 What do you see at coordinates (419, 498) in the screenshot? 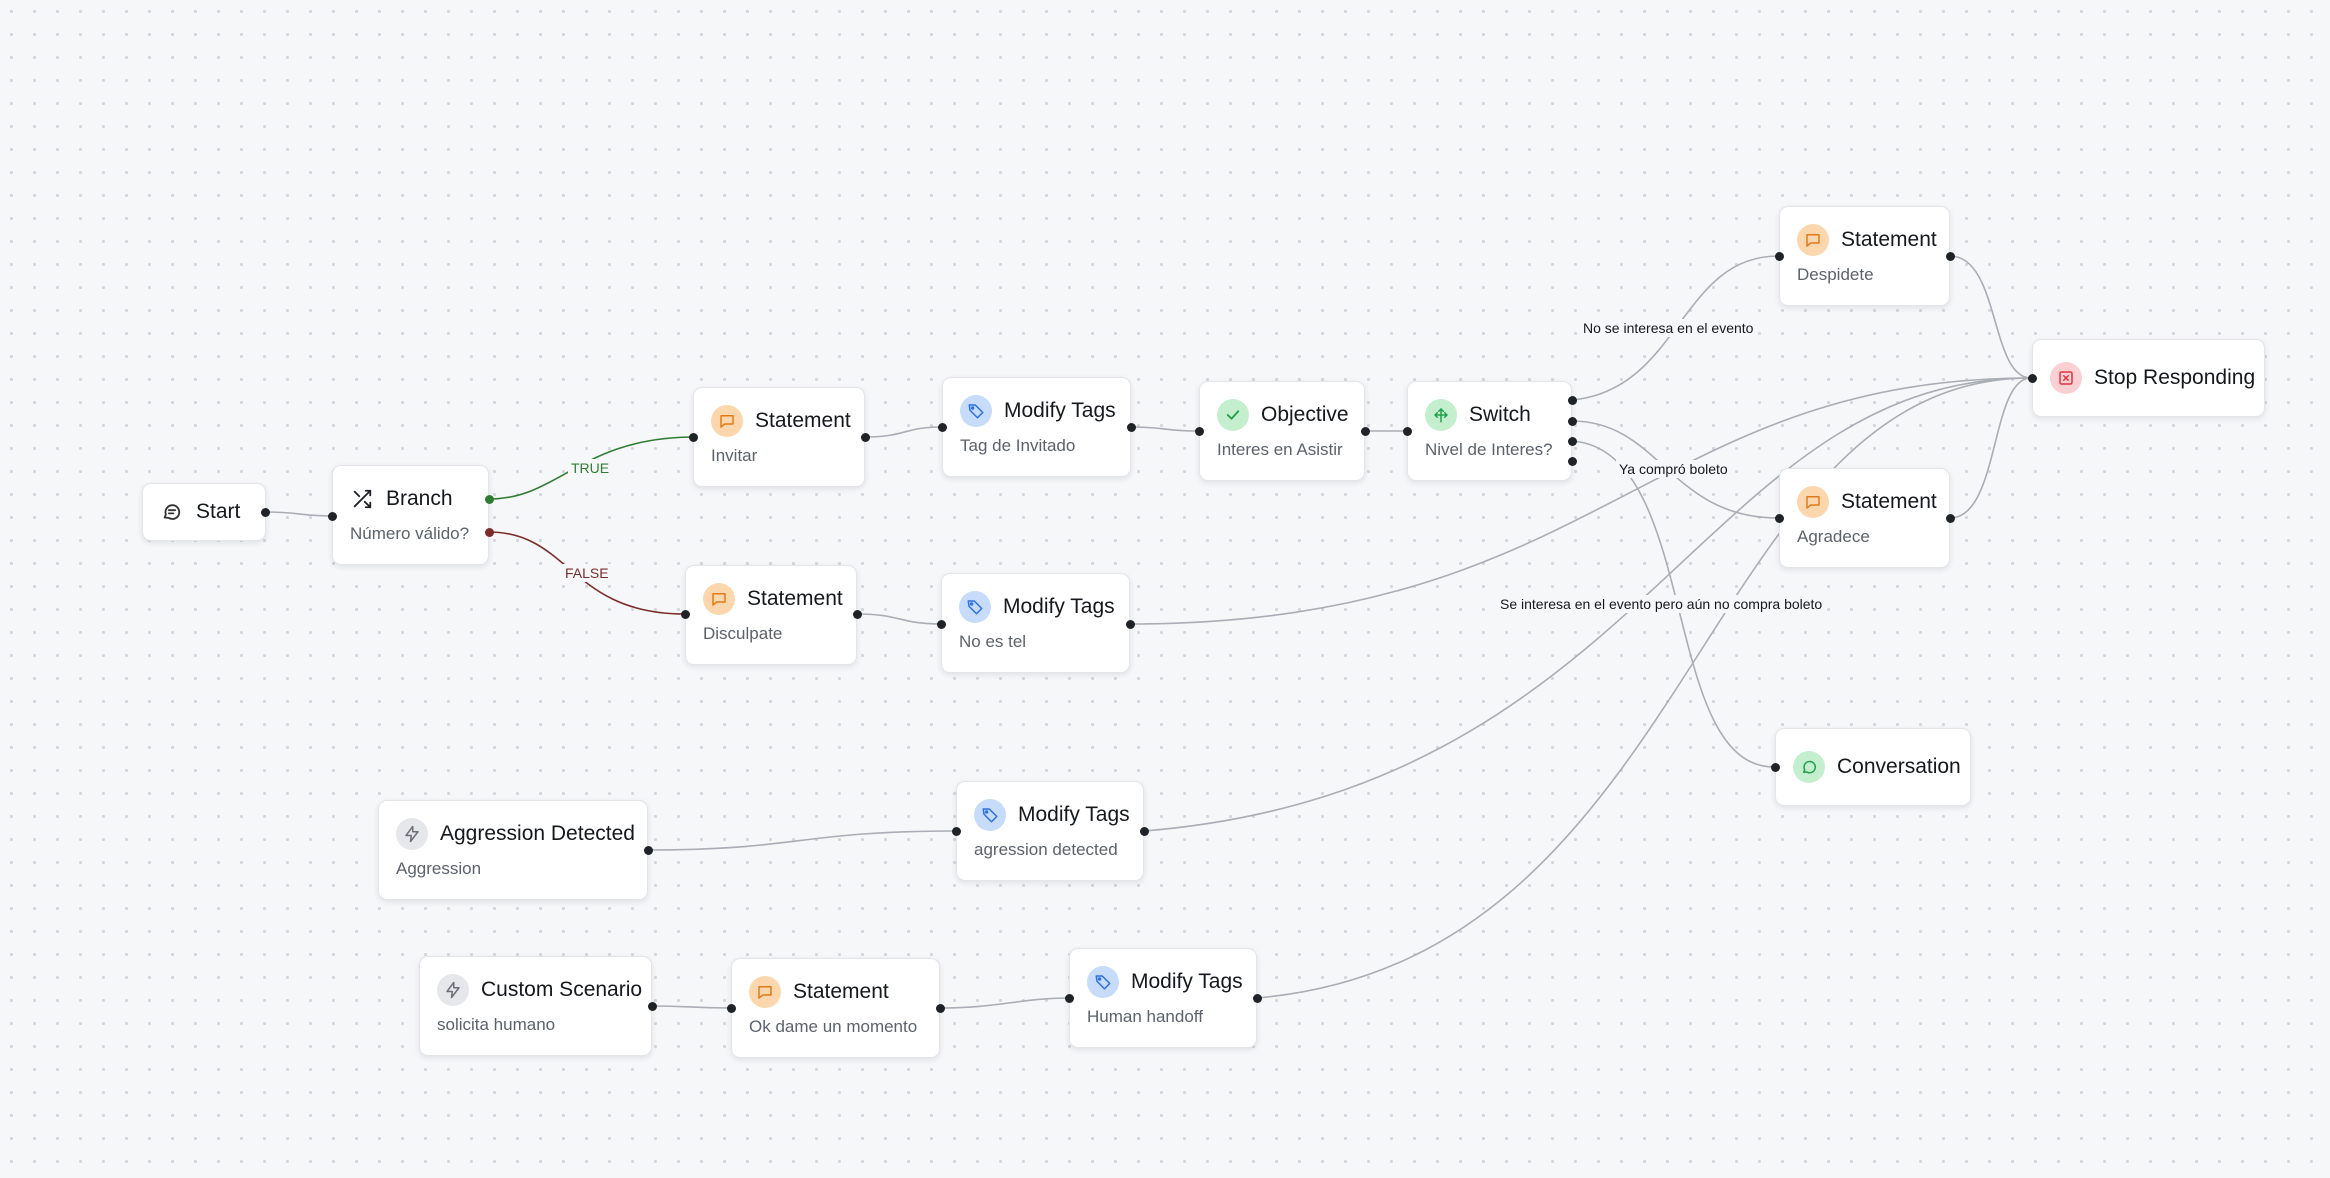
I see `node-title: Branch` at bounding box center [419, 498].